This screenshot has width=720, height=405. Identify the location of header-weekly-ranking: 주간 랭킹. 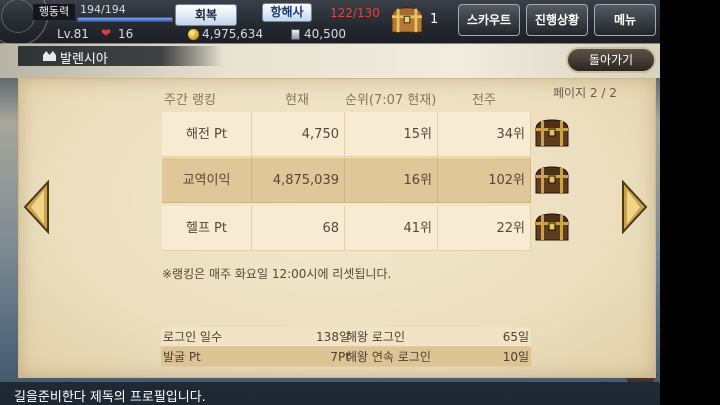
(190, 100).